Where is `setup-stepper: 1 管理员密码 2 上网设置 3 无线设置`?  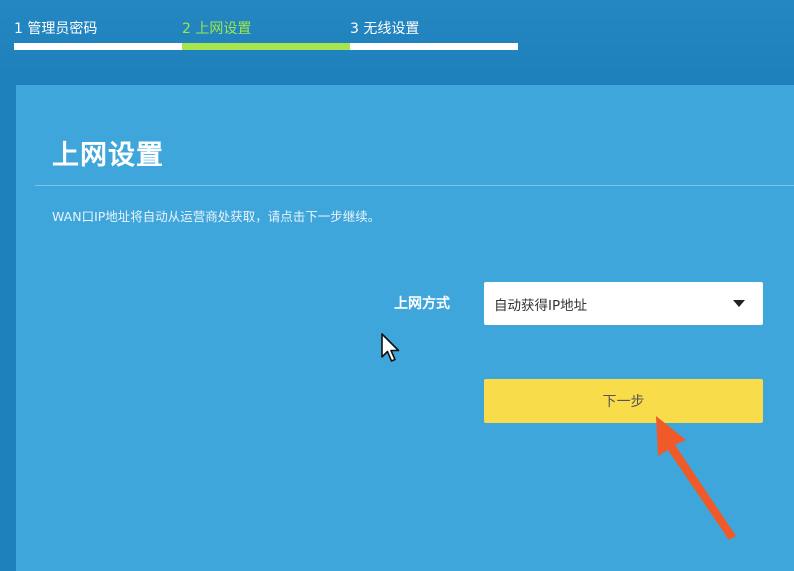 setup-stepper: 1 管理员密码 2 上网设置 3 无线设置 is located at coordinates (269, 30).